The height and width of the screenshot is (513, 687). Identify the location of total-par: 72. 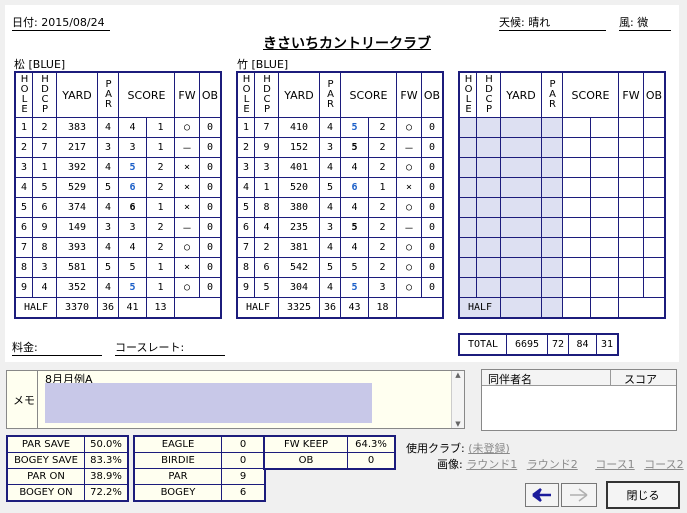
(558, 344).